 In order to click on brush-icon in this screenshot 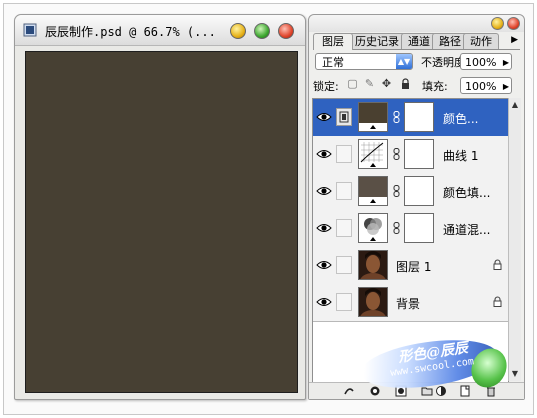, I will do `click(344, 117)`.